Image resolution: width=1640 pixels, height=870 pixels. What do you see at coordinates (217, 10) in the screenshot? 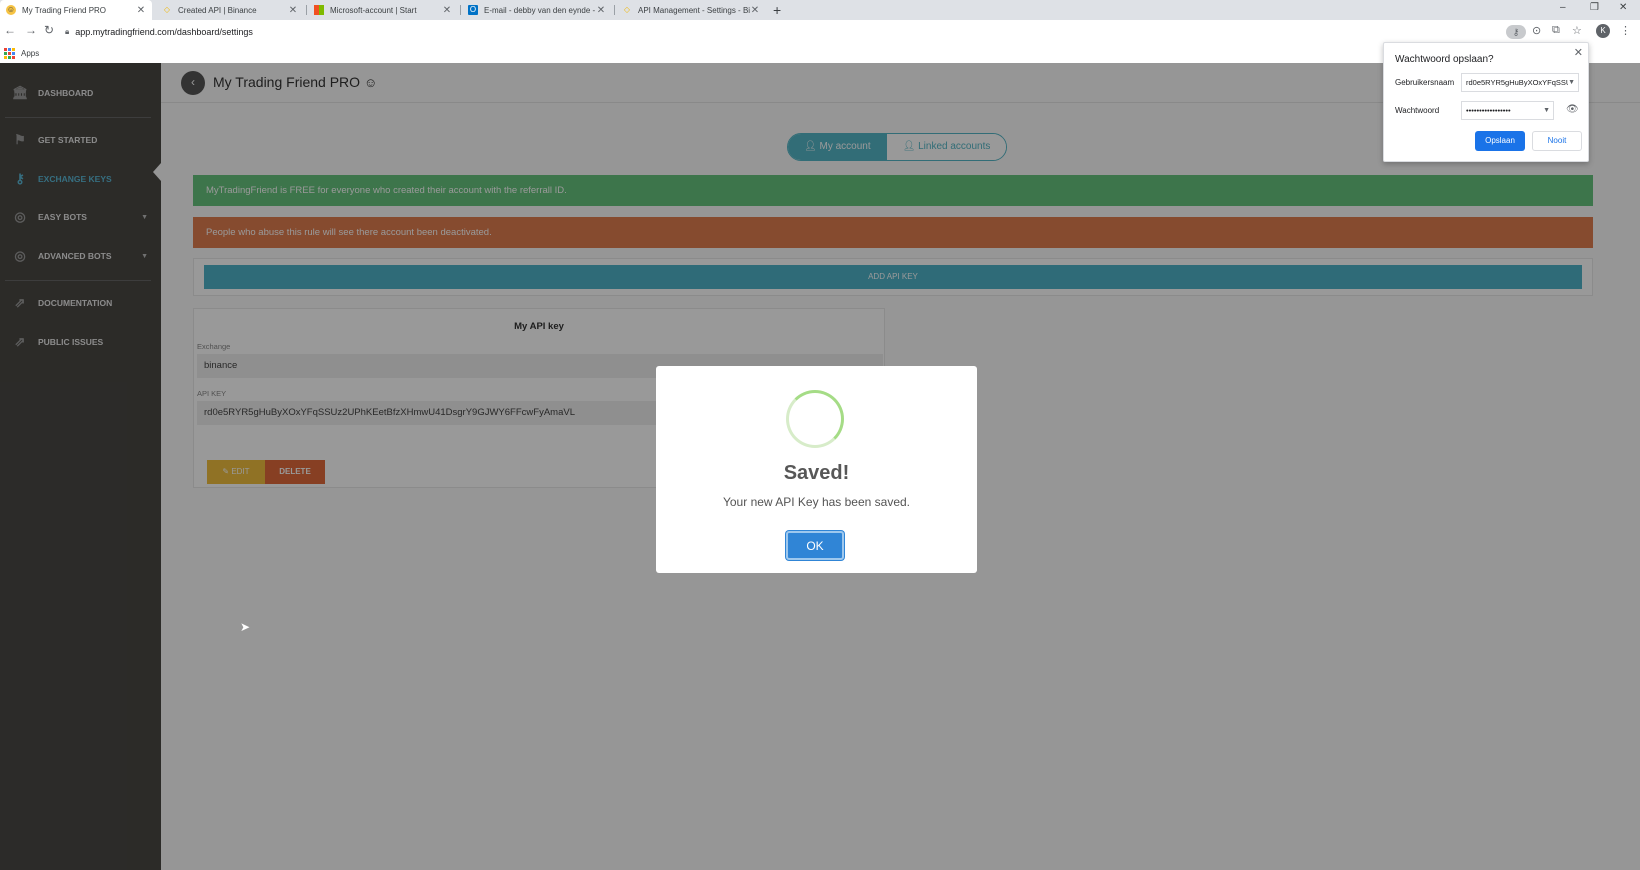
I see `tab-title: Created API | Binance` at bounding box center [217, 10].